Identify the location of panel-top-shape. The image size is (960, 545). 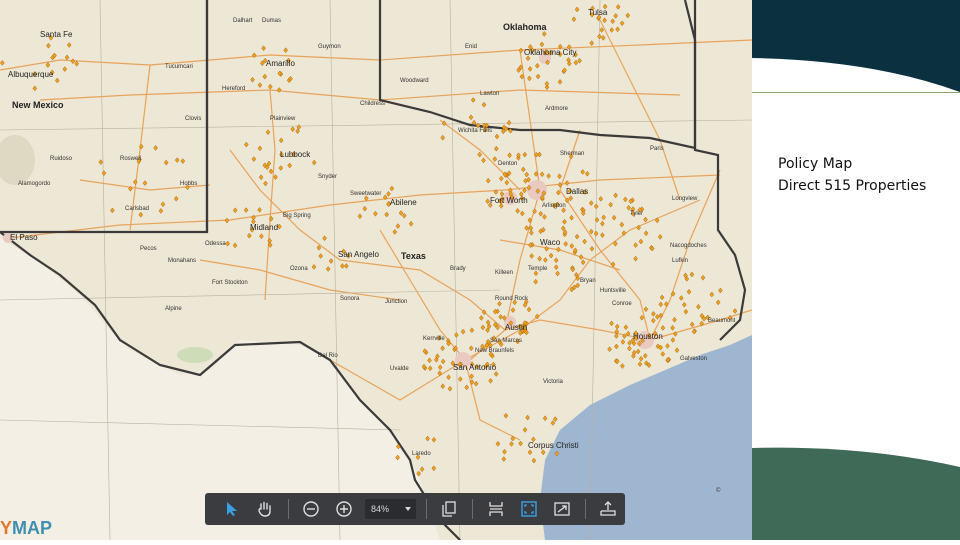
(856, 47).